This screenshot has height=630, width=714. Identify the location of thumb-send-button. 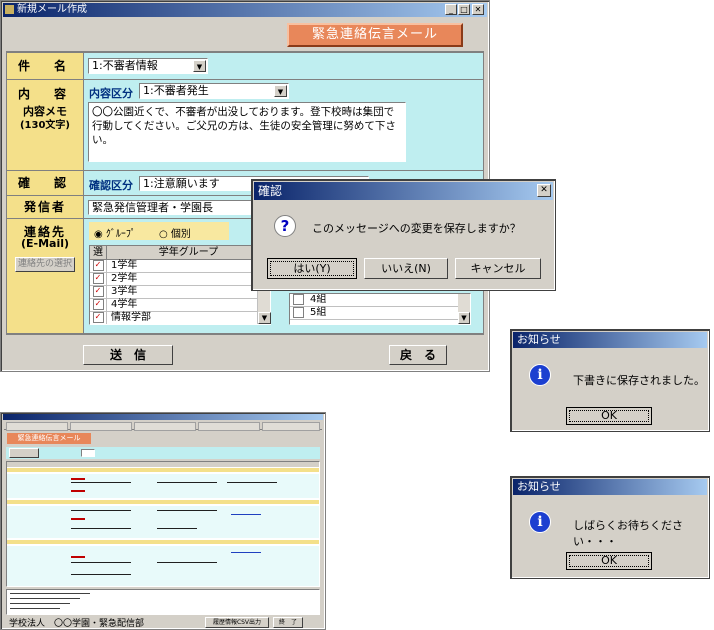
(24, 453).